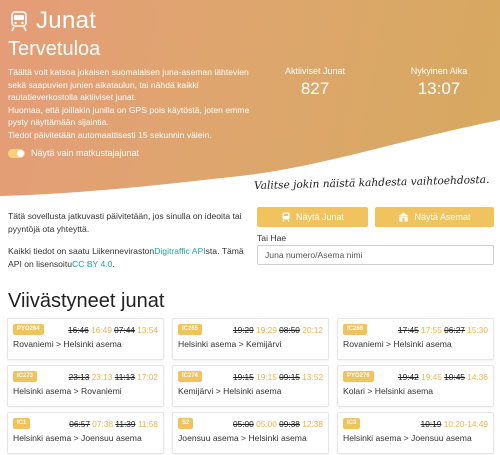  I want to click on stat-active-trains: Aktiiviset Junat 827, so click(315, 82).